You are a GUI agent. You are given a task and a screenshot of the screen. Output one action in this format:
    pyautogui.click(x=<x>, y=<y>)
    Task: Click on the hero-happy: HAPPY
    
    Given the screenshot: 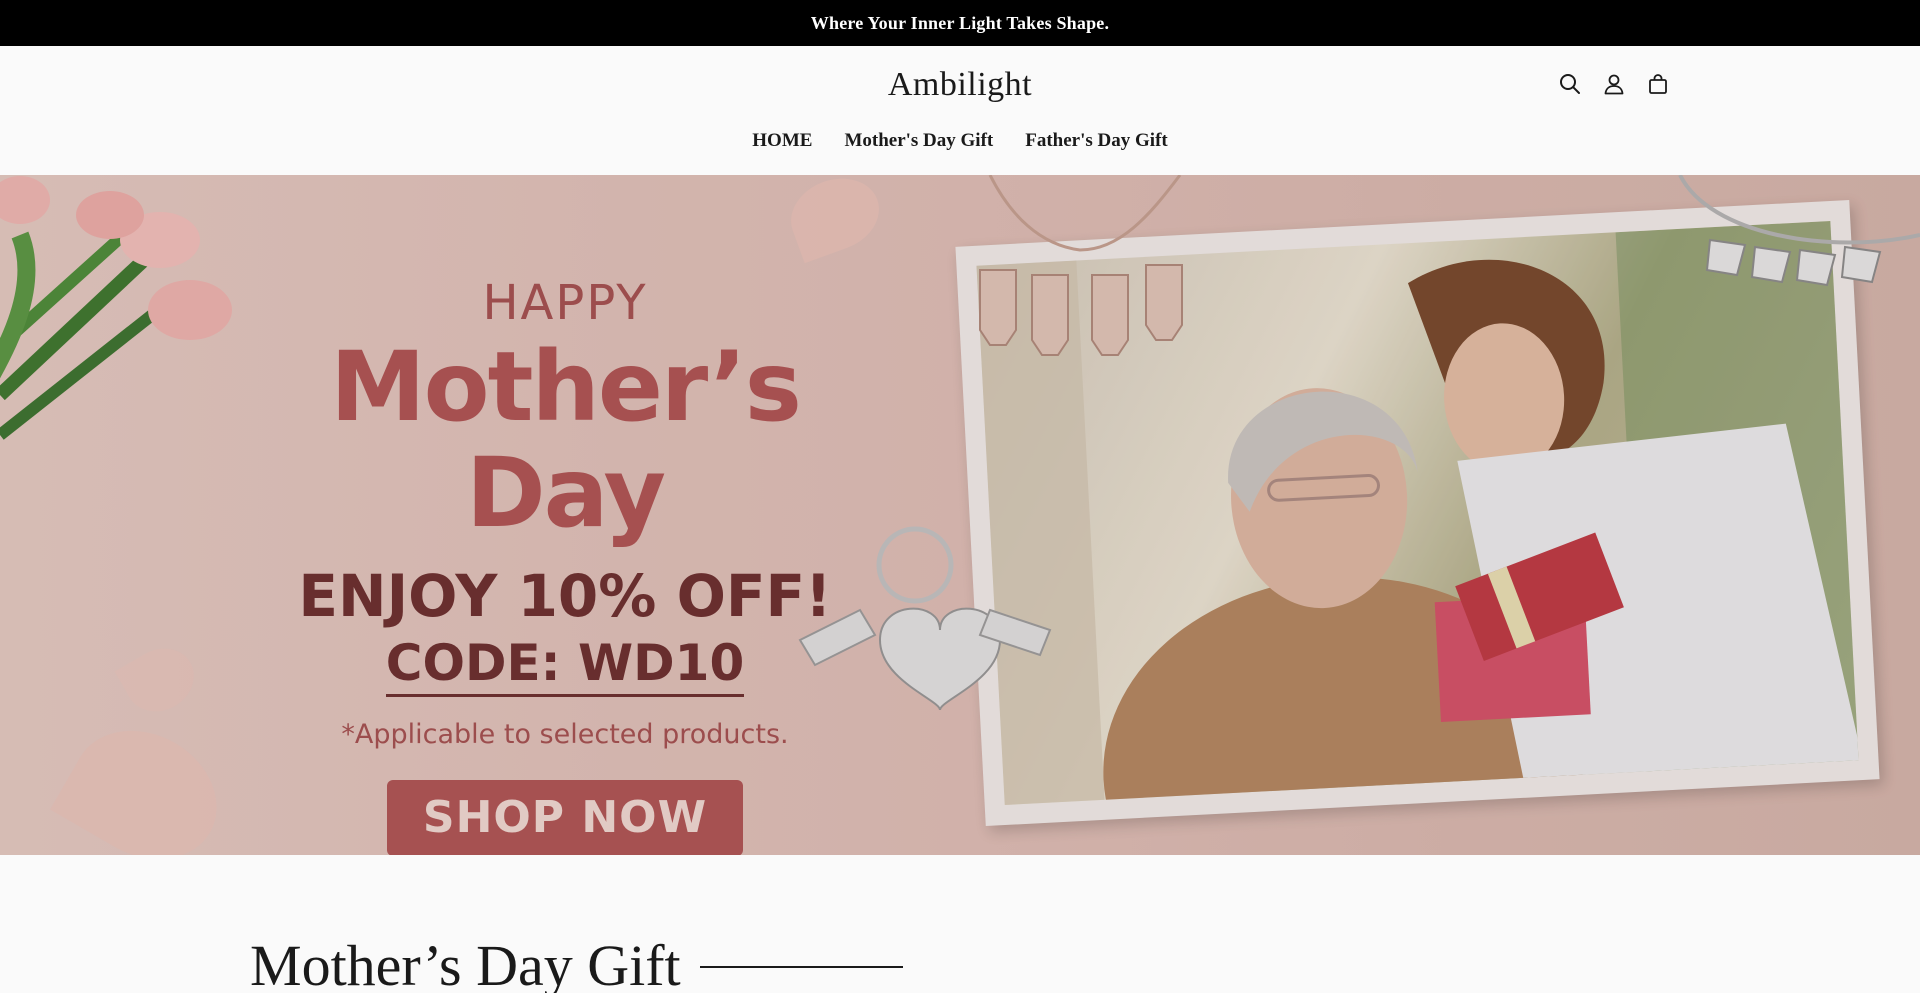 What is the action you would take?
    pyautogui.click(x=565, y=303)
    